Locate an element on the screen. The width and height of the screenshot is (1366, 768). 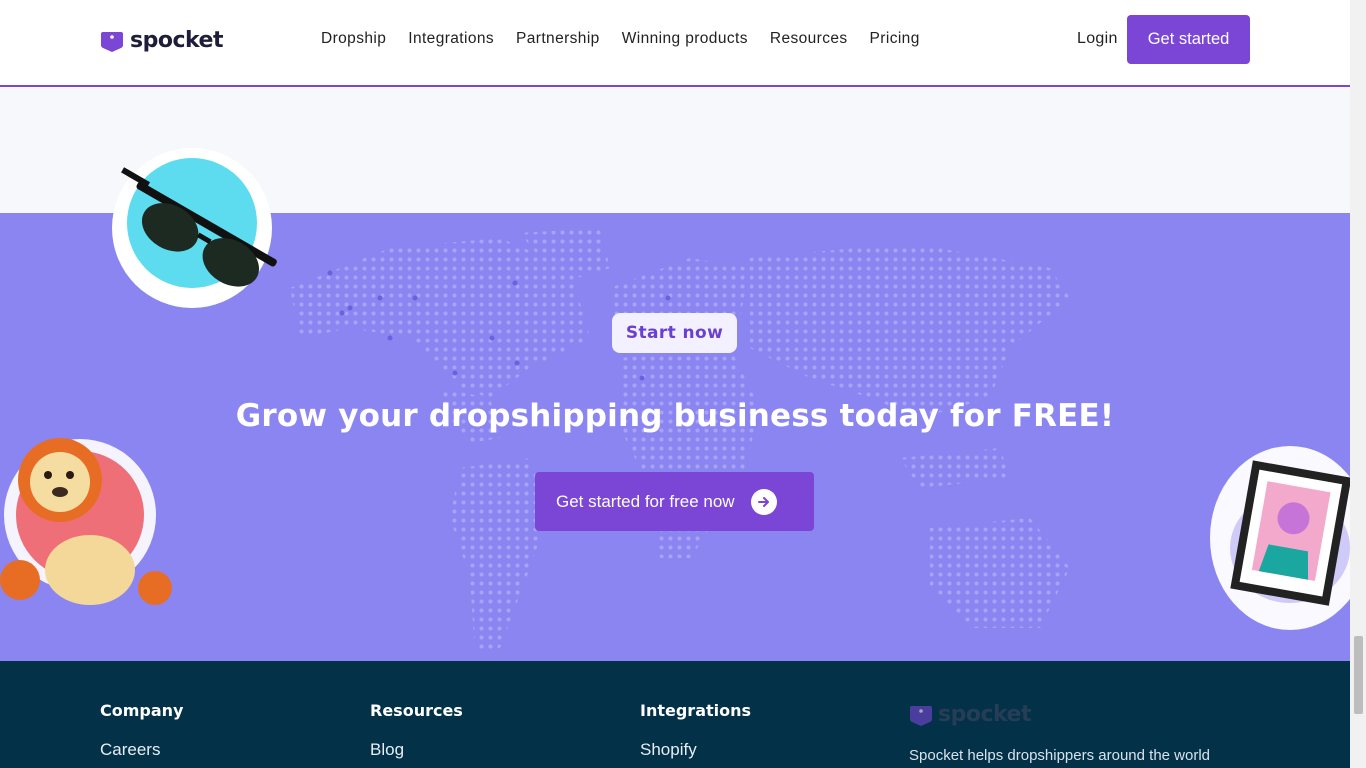
arrow-right-icon is located at coordinates (763, 501).